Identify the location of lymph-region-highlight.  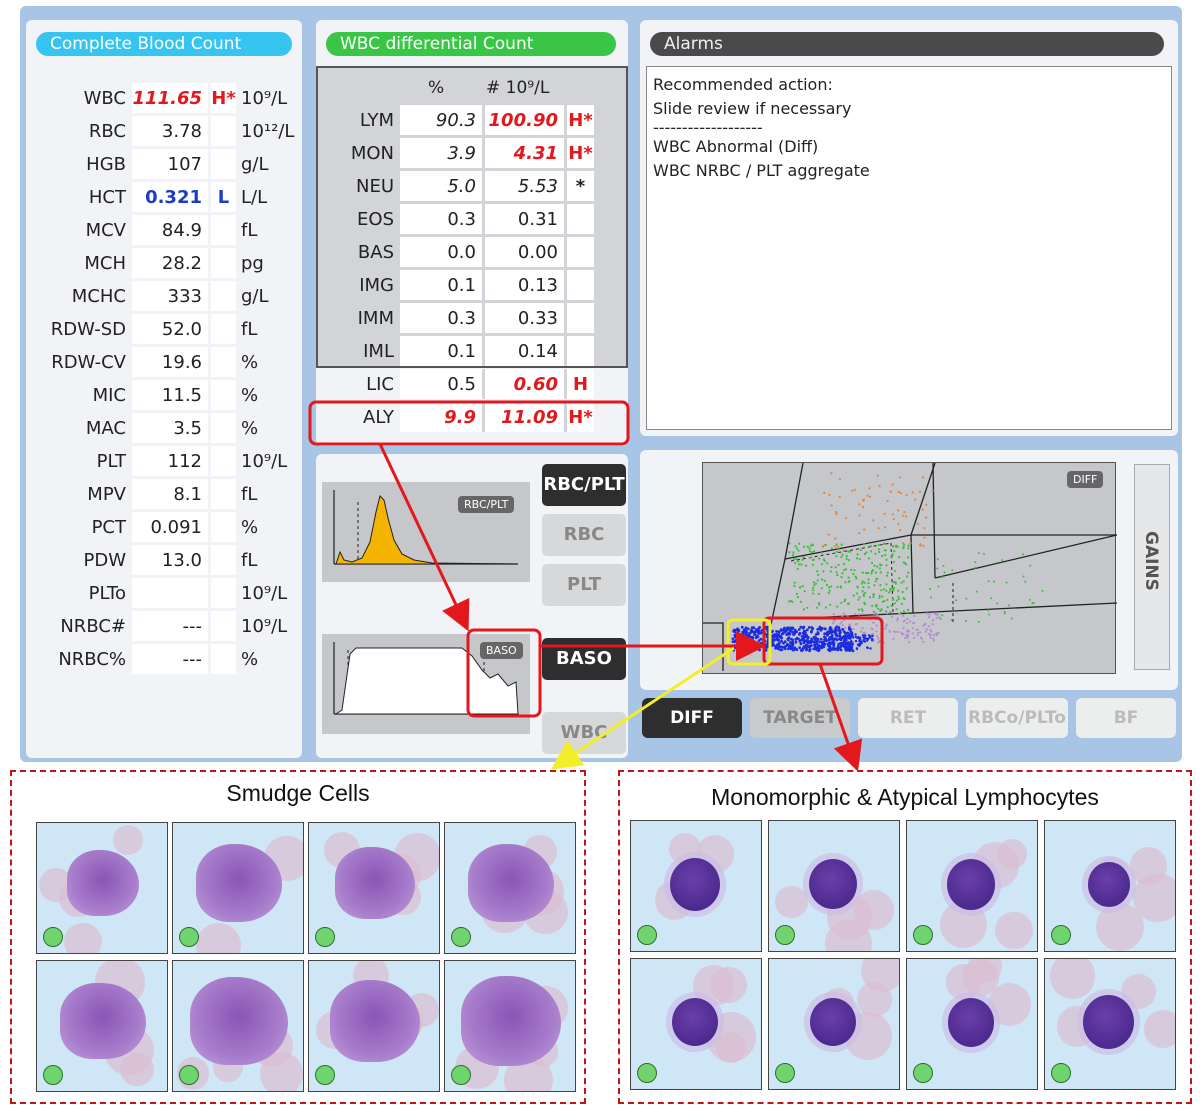
(823, 641).